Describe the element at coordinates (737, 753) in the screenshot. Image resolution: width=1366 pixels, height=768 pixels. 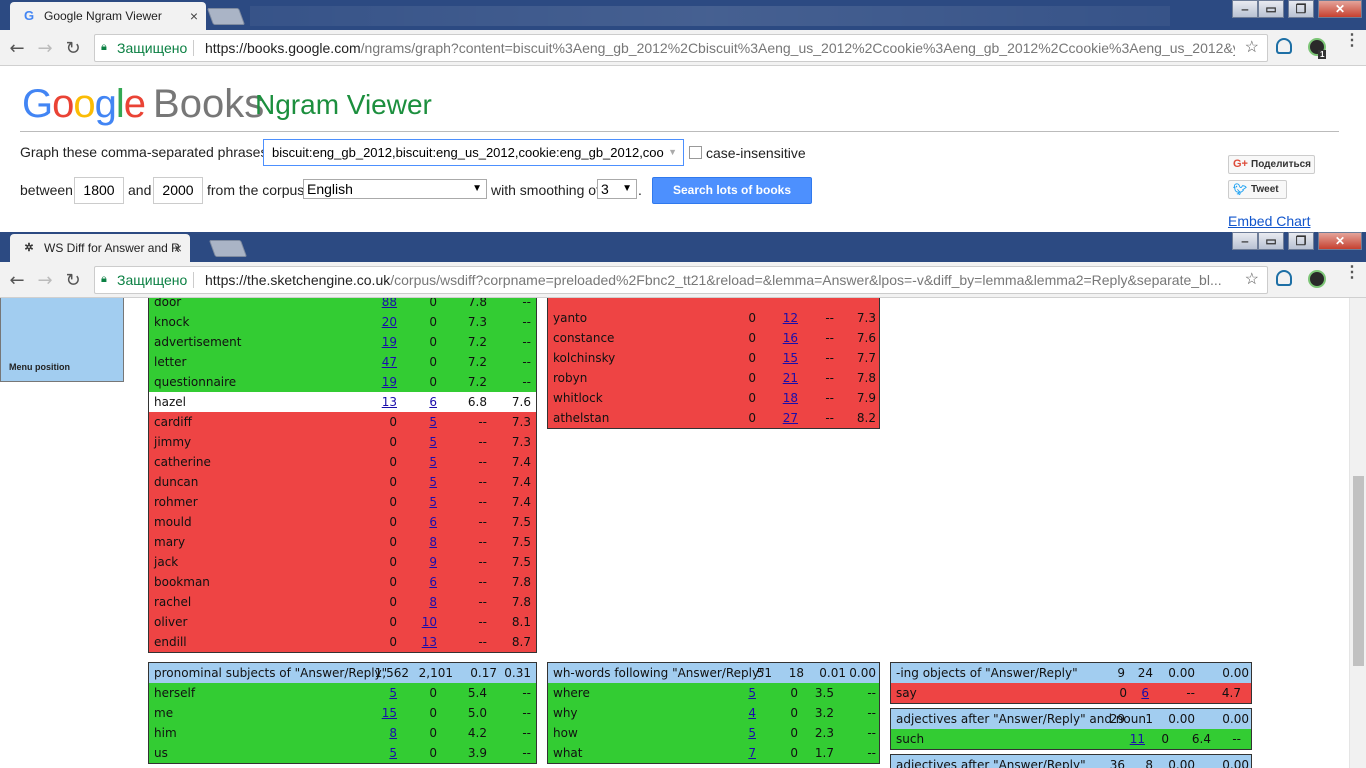
I see `cell-a: 7` at that location.